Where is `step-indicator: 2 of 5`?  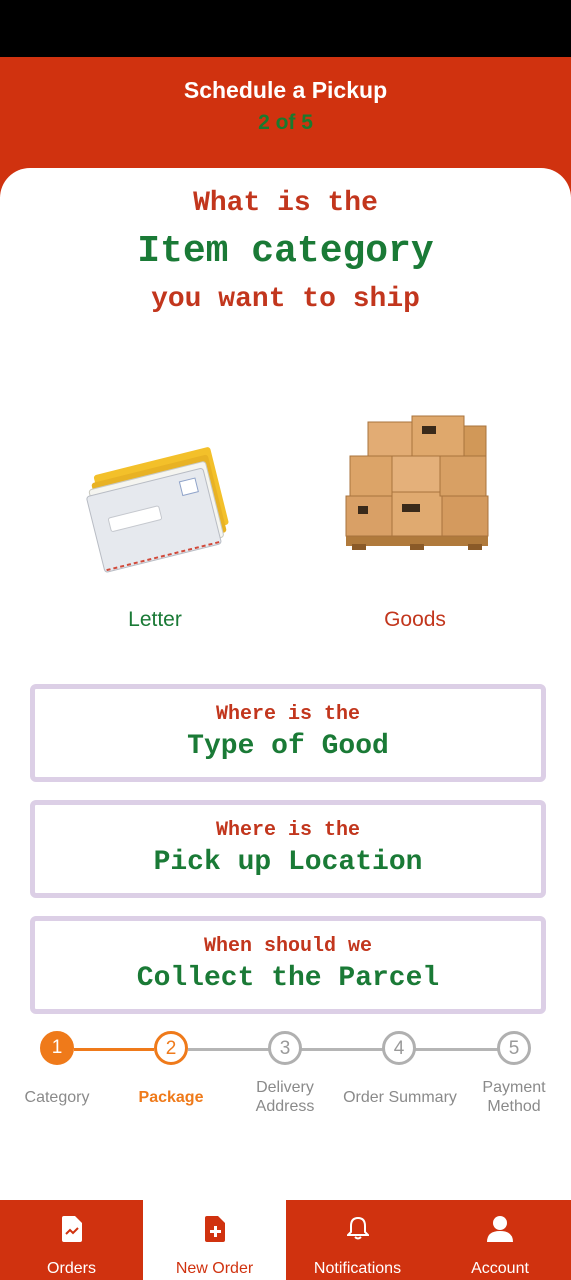
step-indicator: 2 of 5 is located at coordinates (285, 122).